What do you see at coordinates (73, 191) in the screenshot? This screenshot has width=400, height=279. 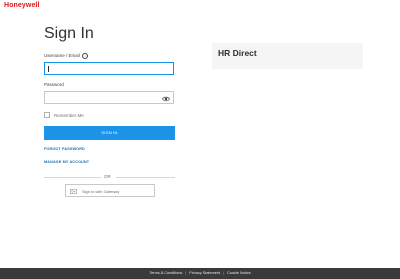 I see `sso-icon` at bounding box center [73, 191].